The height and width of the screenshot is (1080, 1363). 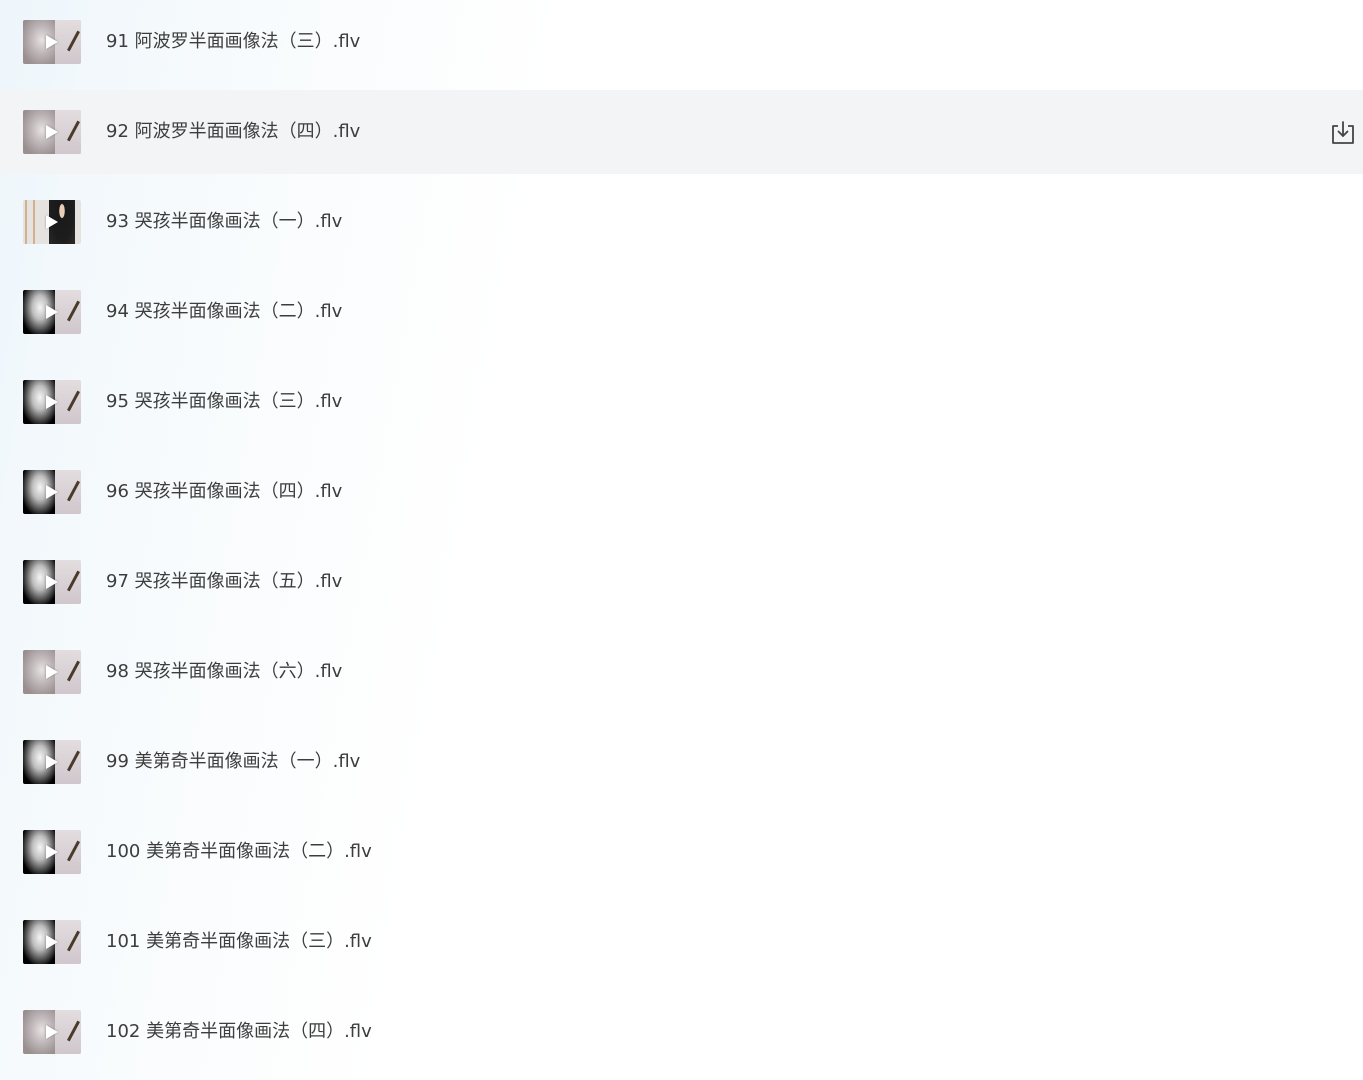 I want to click on file-row: 99 美第奇半面像画法（一）.flv, so click(x=681, y=762).